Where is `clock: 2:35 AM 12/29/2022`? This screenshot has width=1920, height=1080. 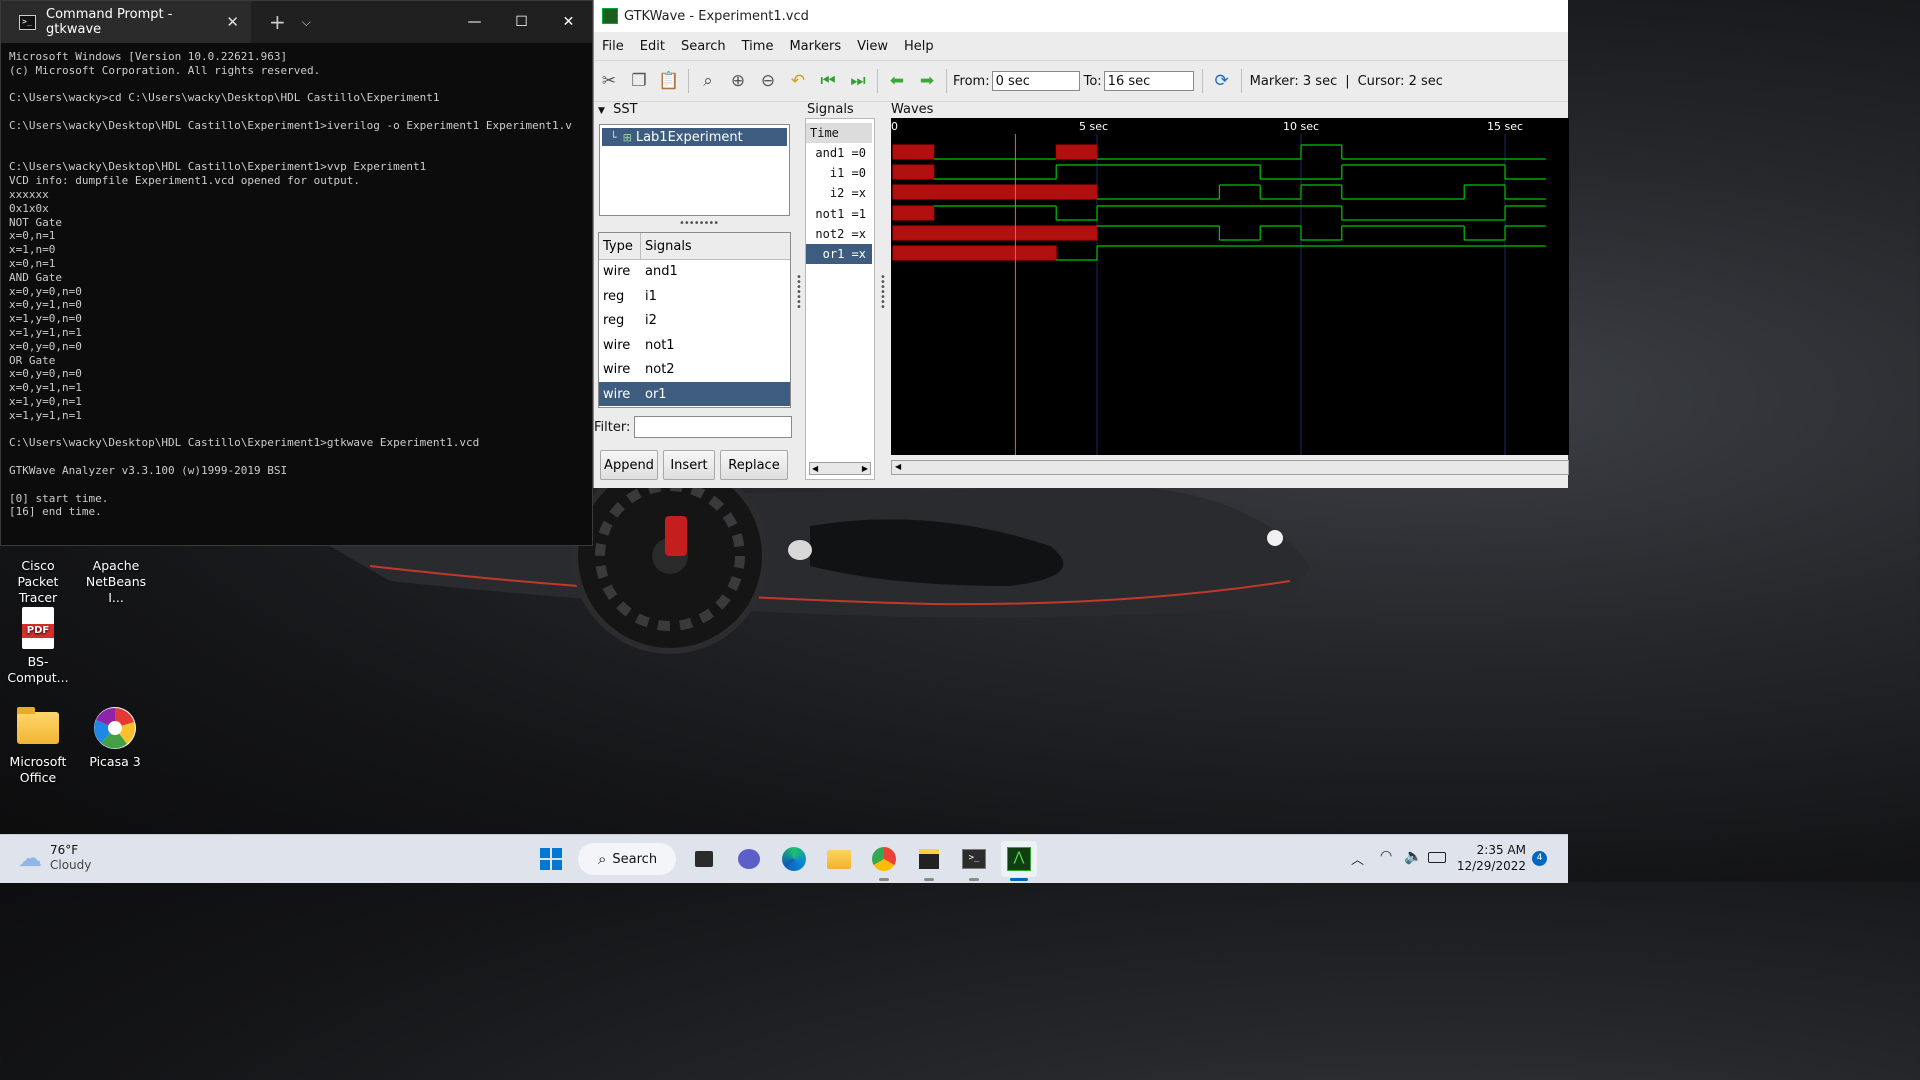
clock: 2:35 AM 12/29/2022 is located at coordinates (1491, 858).